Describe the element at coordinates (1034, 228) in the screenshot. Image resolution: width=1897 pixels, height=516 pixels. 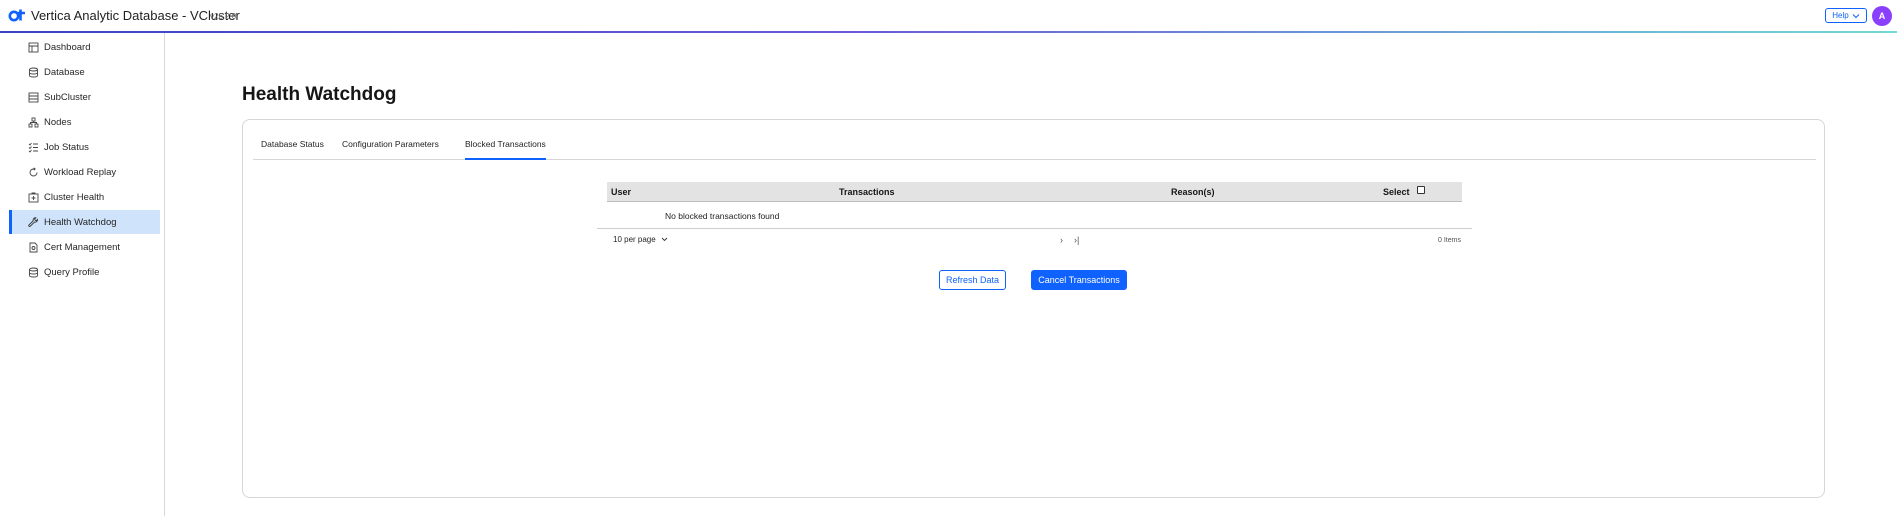
I see `pagination-divider` at that location.